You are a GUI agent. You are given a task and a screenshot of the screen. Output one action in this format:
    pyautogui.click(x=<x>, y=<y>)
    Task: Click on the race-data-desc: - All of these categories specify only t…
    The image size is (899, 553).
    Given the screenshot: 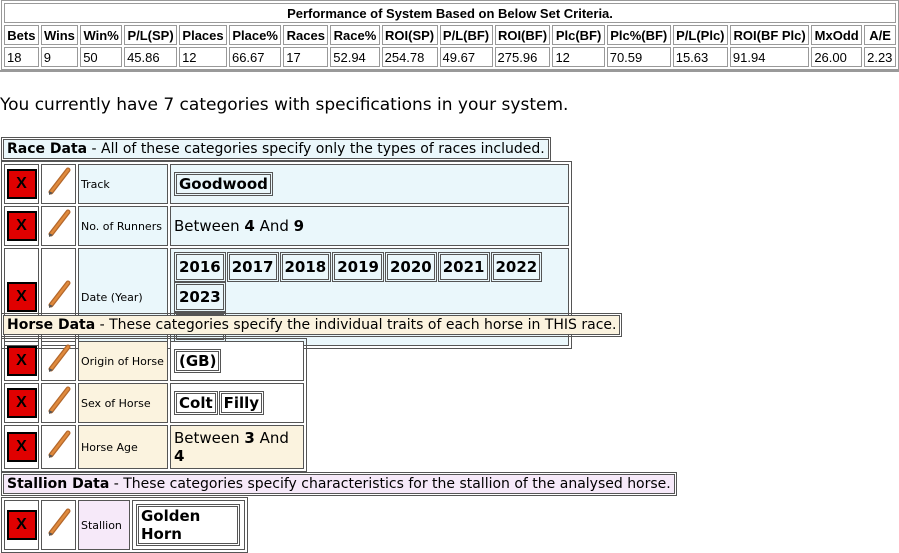 What is the action you would take?
    pyautogui.click(x=316, y=149)
    